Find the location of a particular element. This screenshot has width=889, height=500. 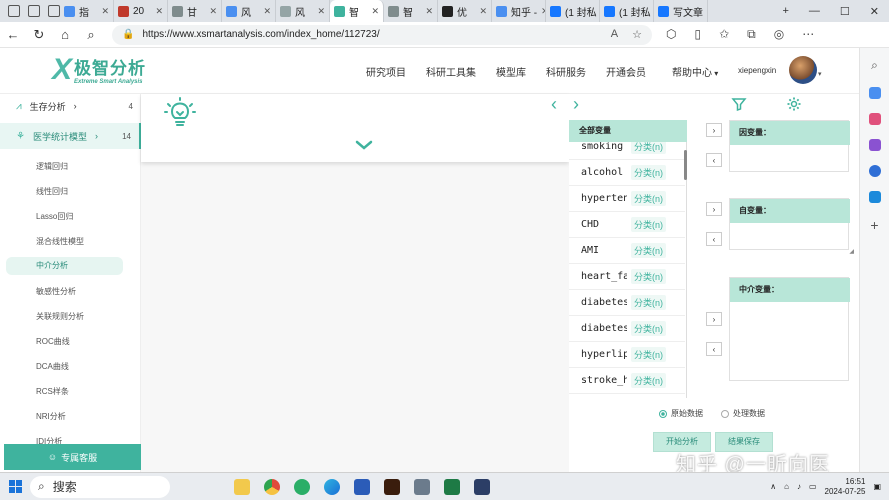

taskbar-search: ⌕ 搜索 is located at coordinates (100, 486).